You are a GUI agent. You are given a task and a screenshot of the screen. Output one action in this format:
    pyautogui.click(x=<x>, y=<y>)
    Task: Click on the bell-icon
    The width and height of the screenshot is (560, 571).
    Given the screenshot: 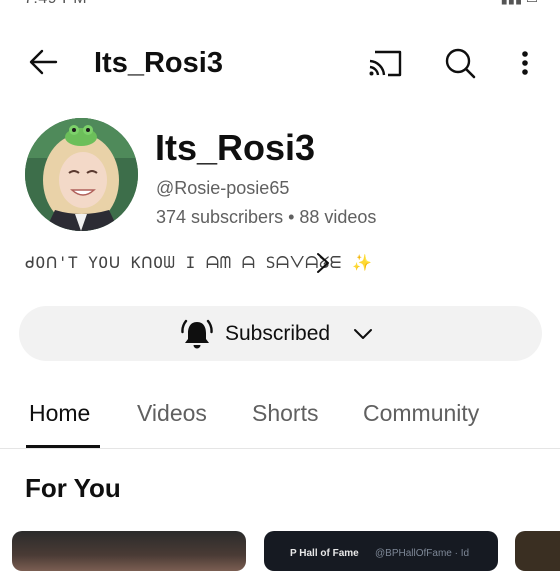 What is the action you would take?
    pyautogui.click(x=197, y=334)
    